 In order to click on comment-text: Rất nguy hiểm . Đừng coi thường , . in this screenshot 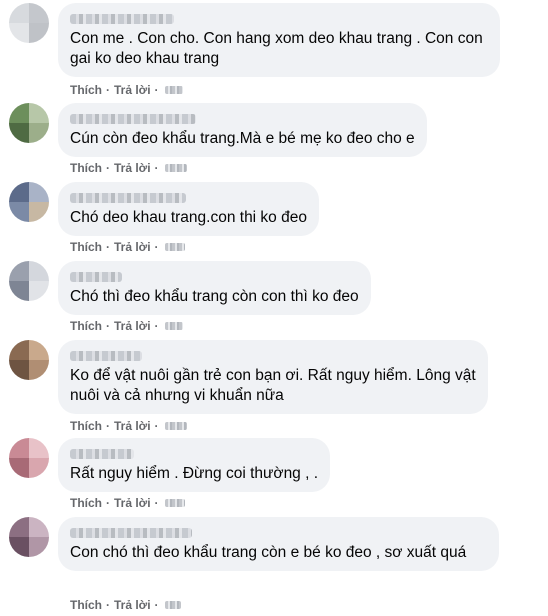, I will do `click(194, 473)`.